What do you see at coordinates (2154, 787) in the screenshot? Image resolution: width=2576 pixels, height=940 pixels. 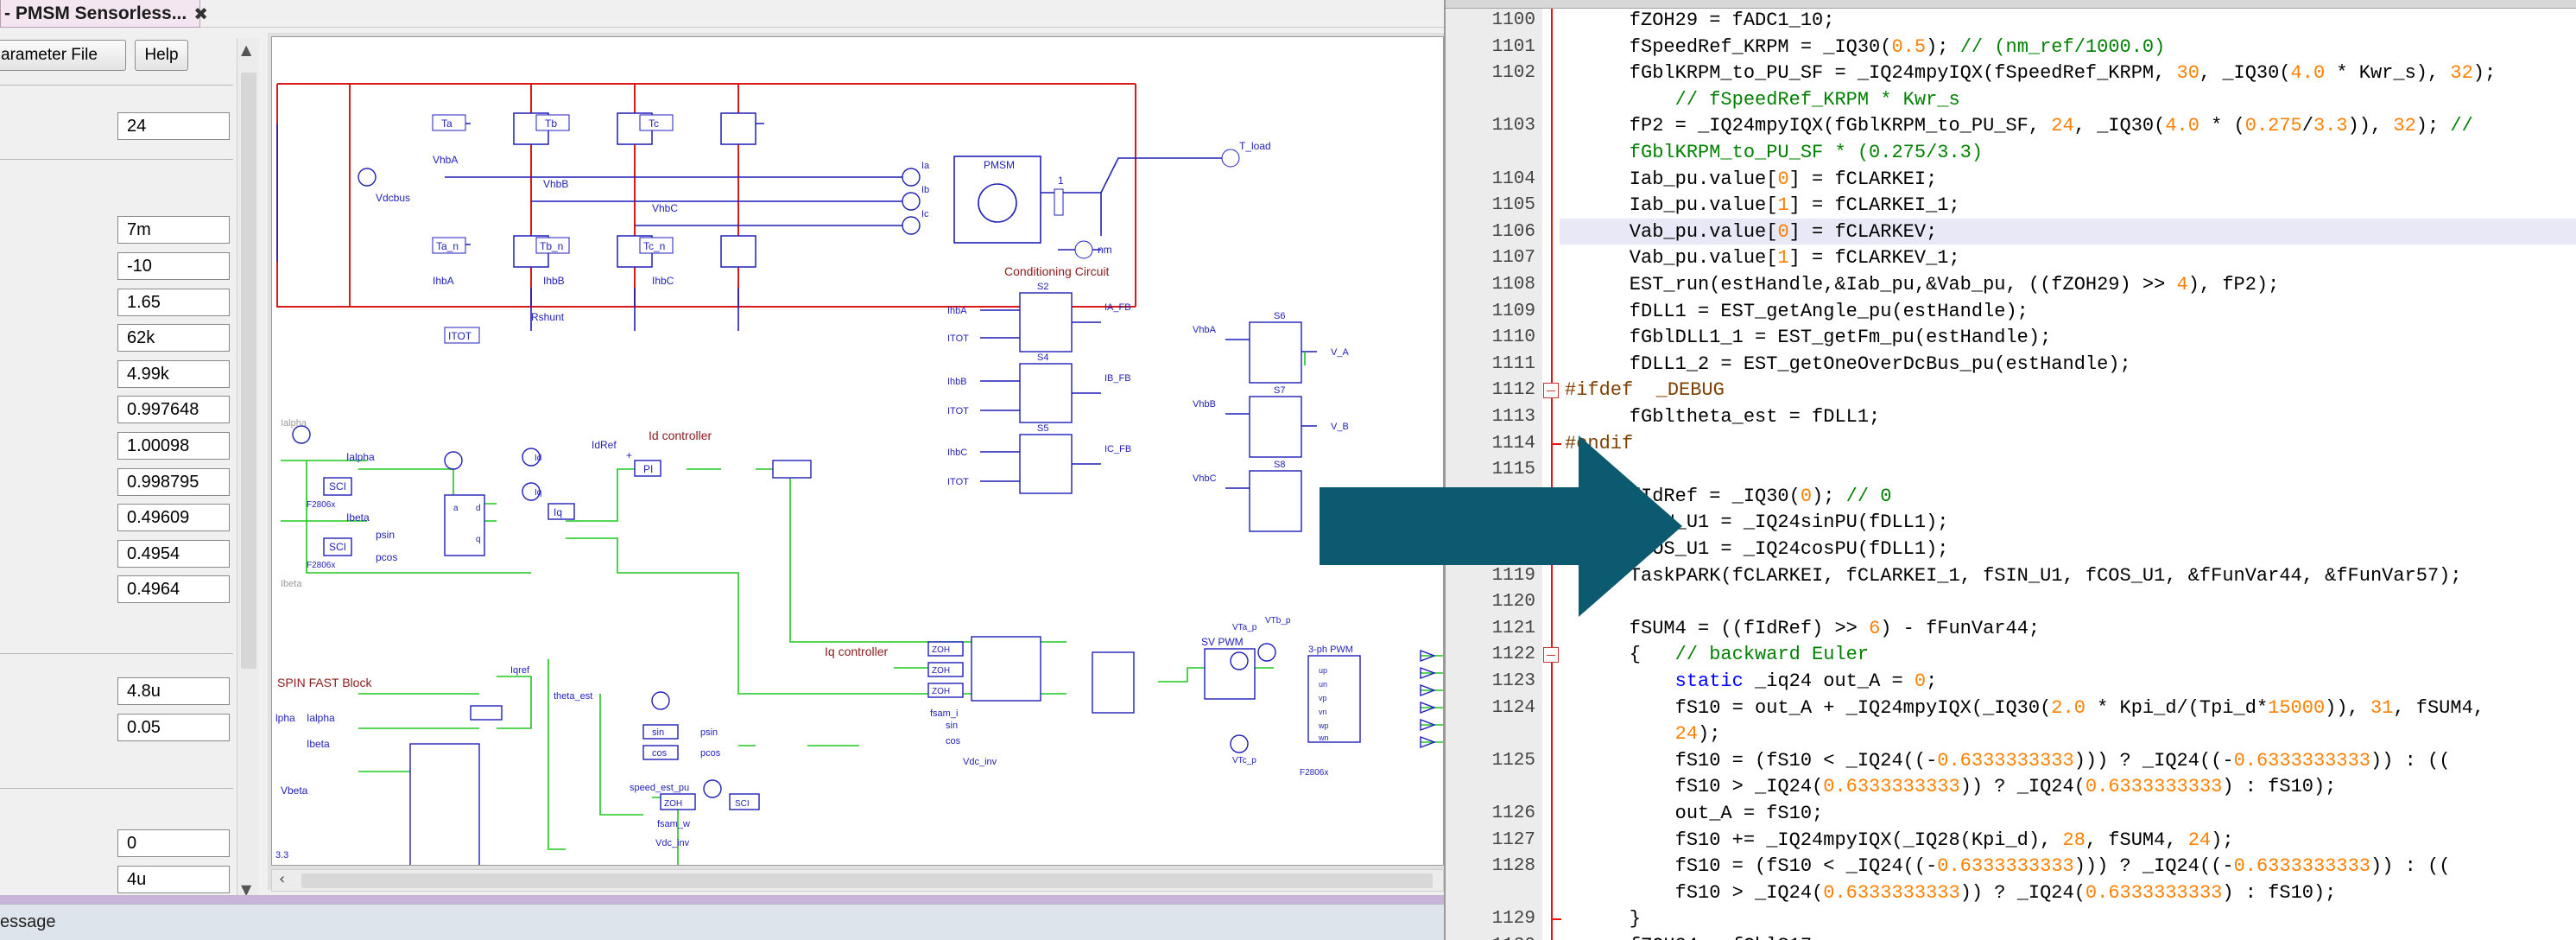 I see `code-token: 0.6333333333` at bounding box center [2154, 787].